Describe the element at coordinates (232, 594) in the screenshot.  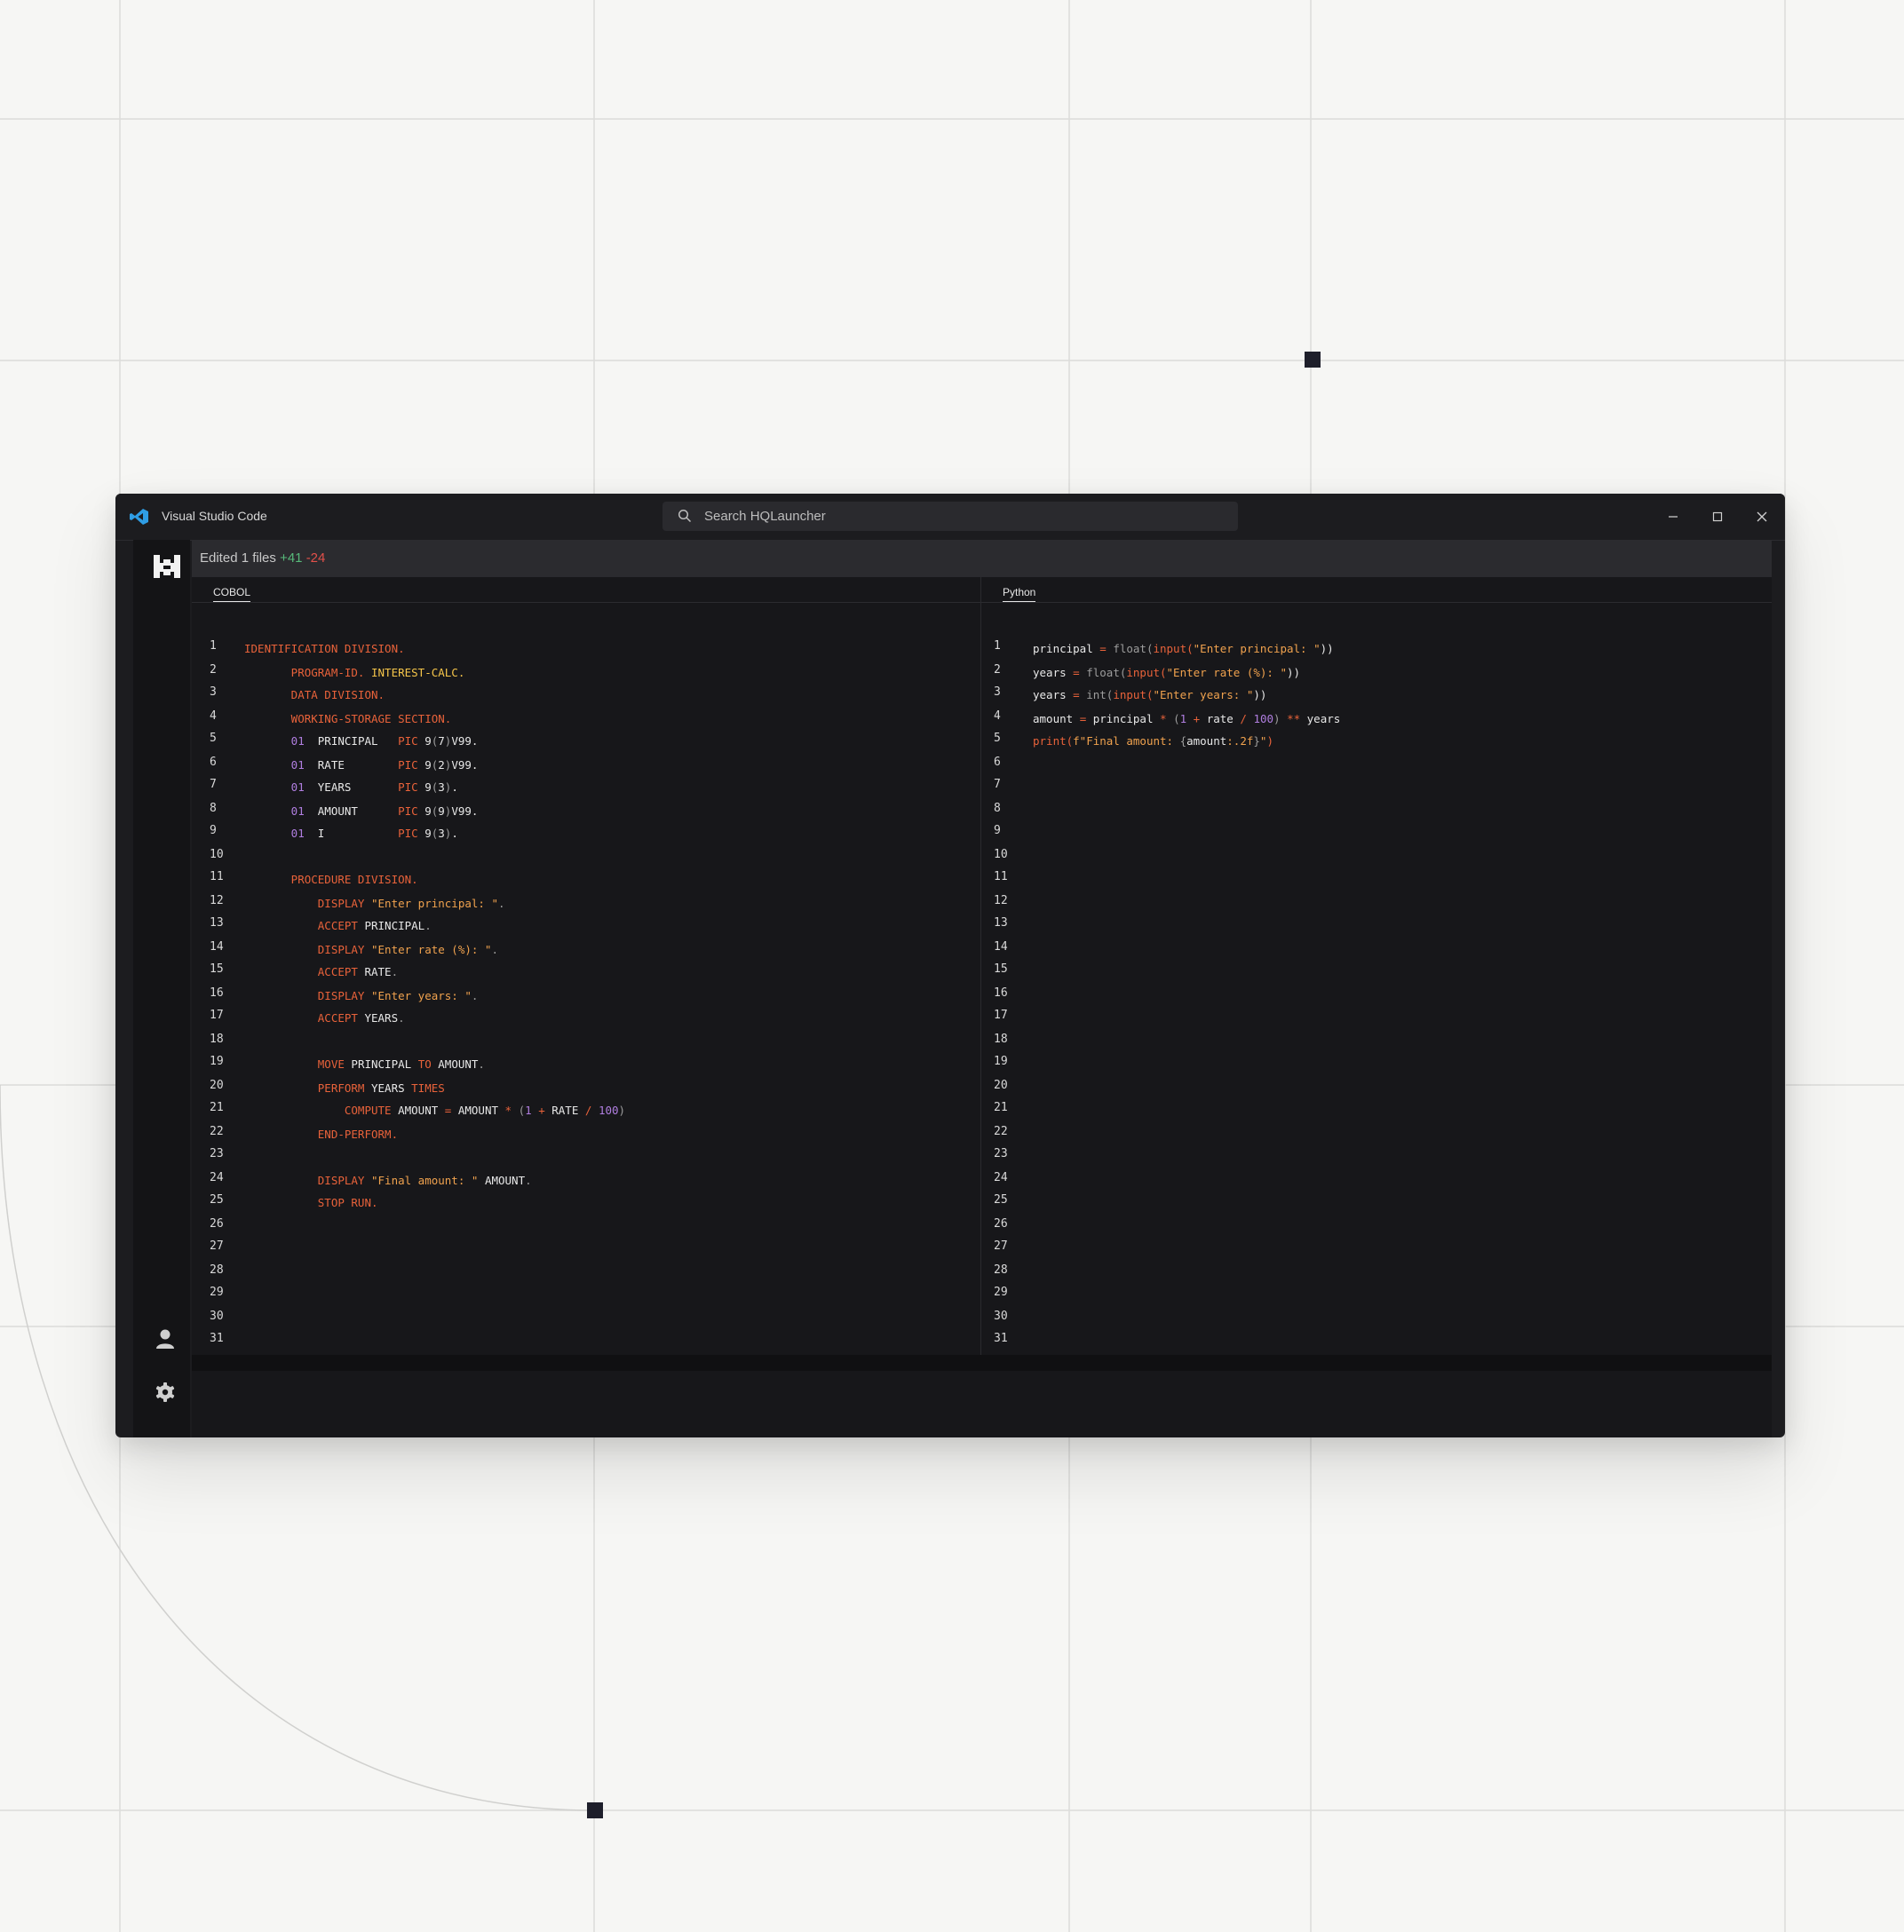
I see `tab-cobol: COBOL` at that location.